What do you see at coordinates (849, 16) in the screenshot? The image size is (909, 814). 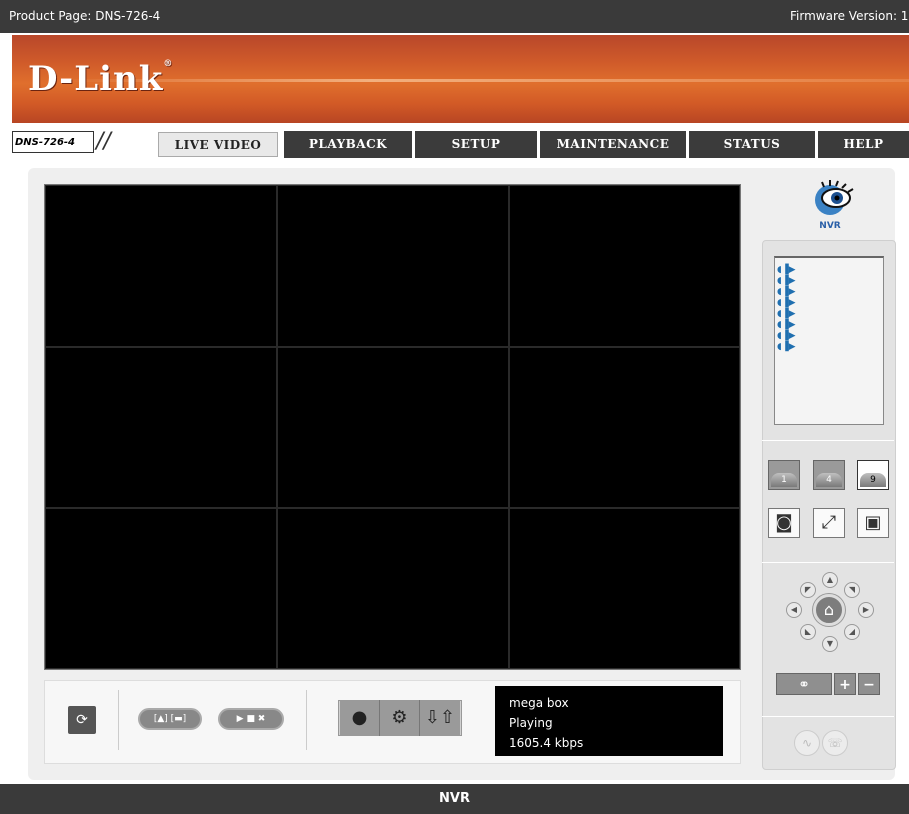 I see `firmware-version-label: Firmware Version: 1` at bounding box center [849, 16].